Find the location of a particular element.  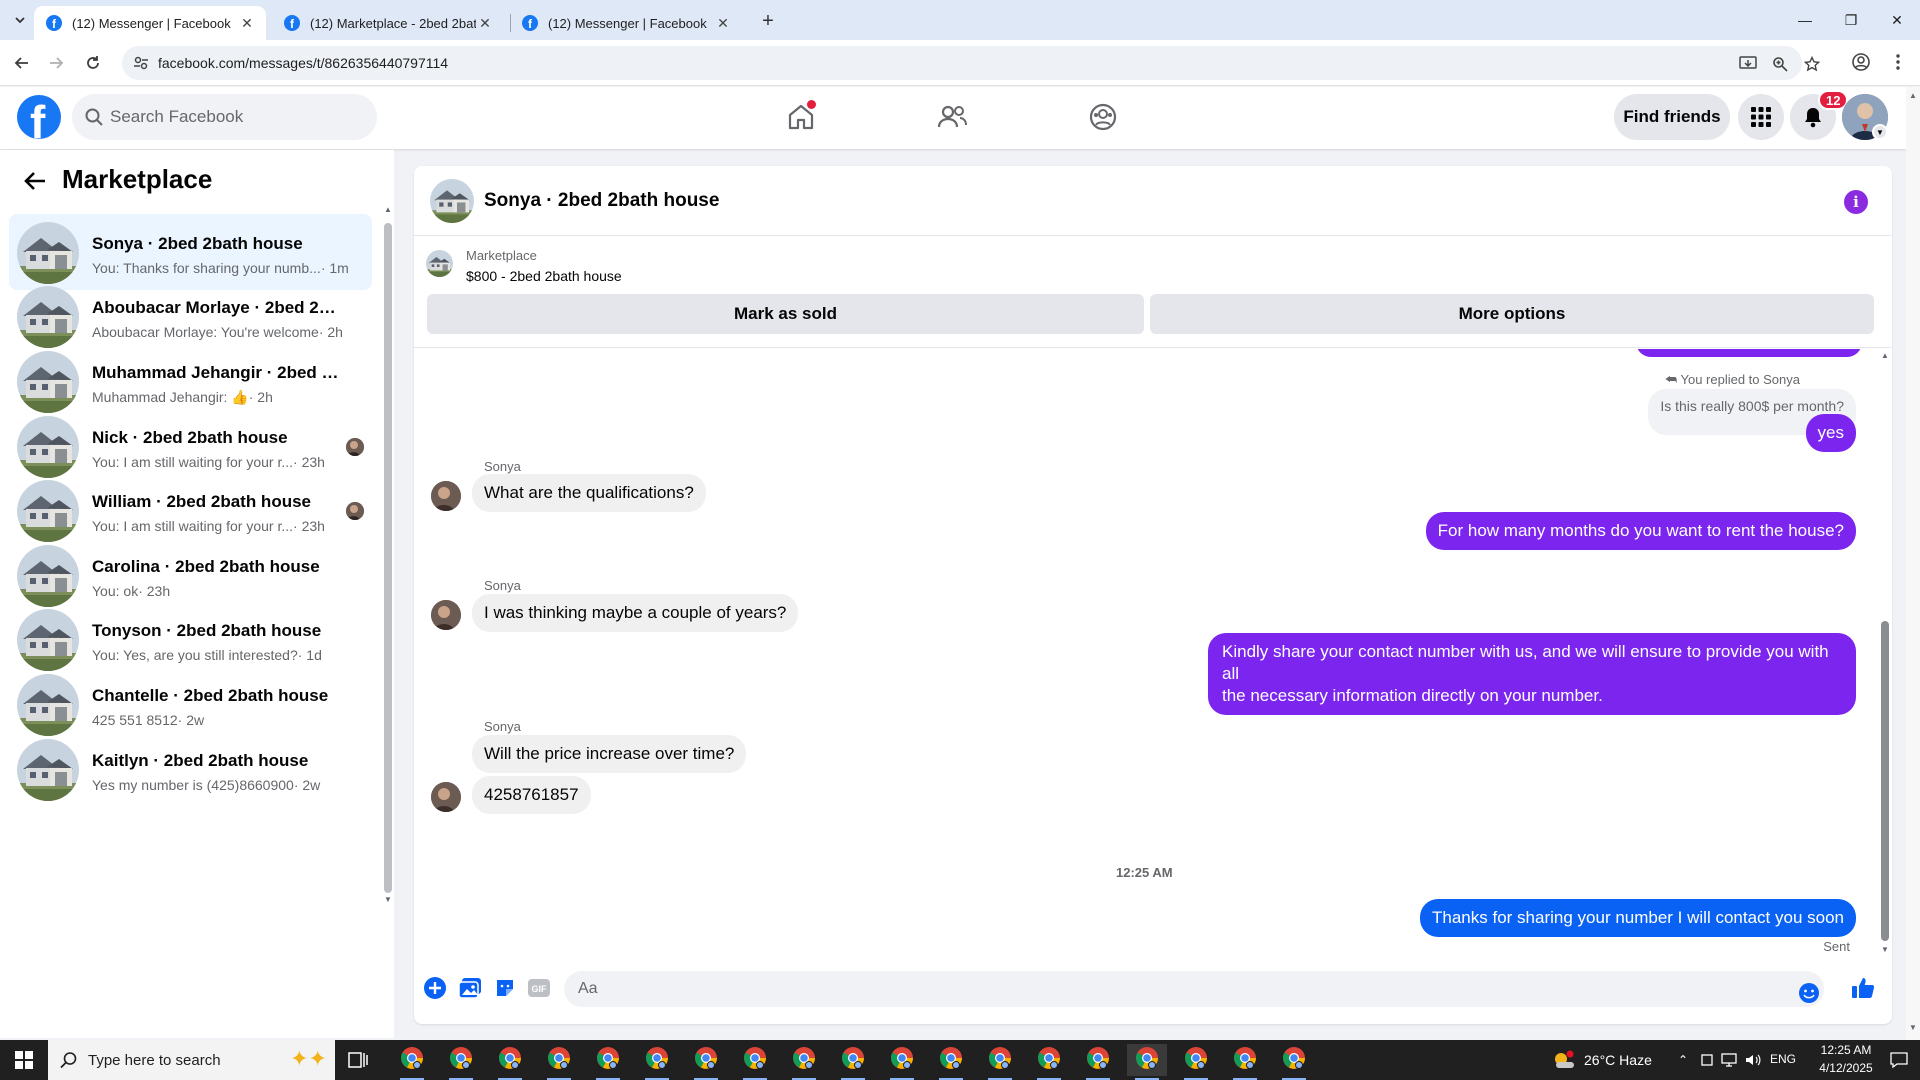

notification-center-icon is located at coordinates (1899, 1060).